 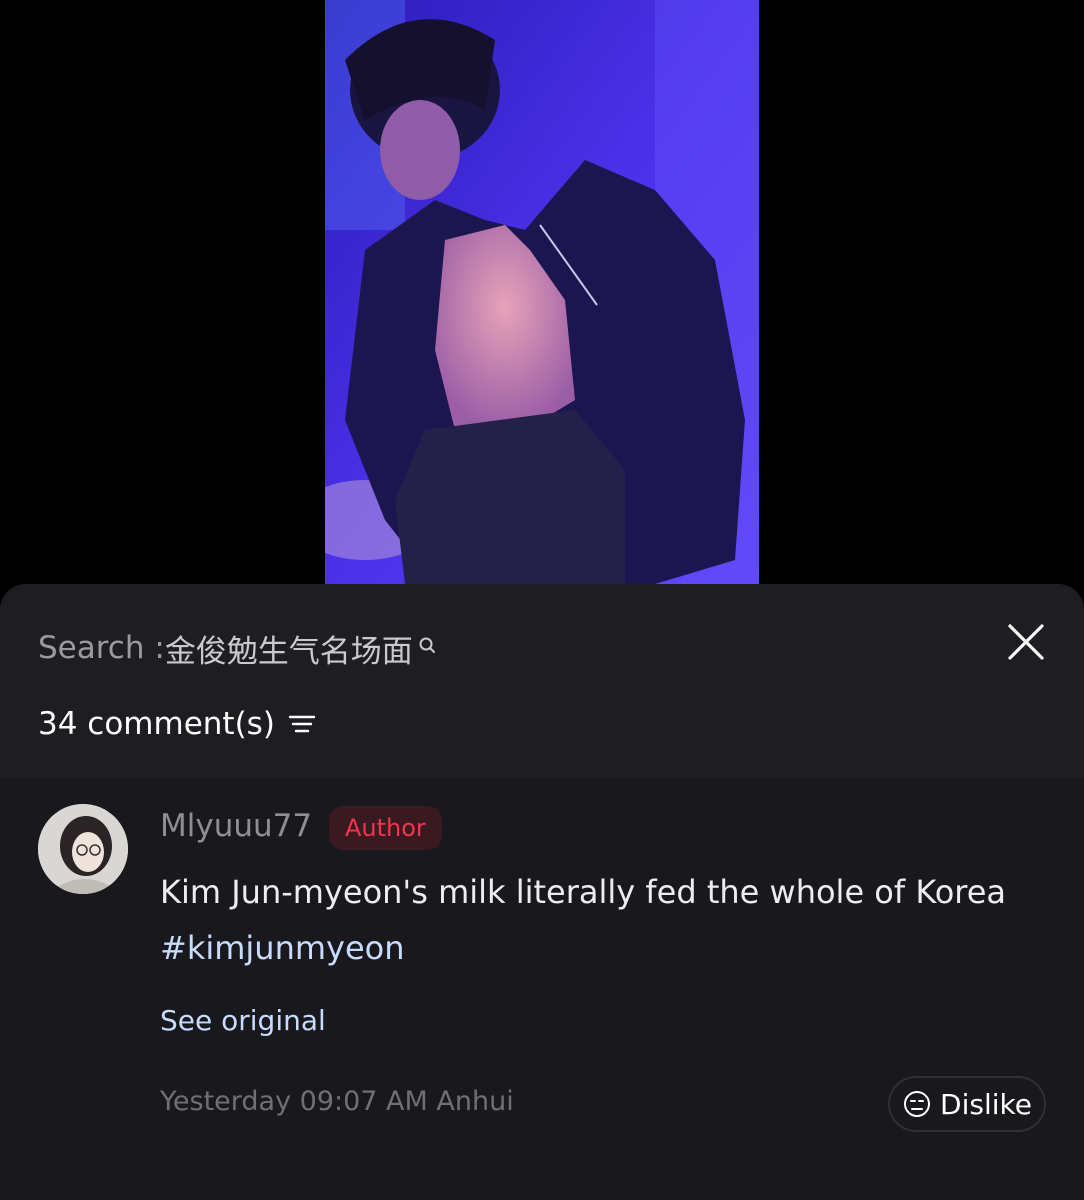 I want to click on comment-hashtag: #kimjunmyeon, so click(x=610, y=948).